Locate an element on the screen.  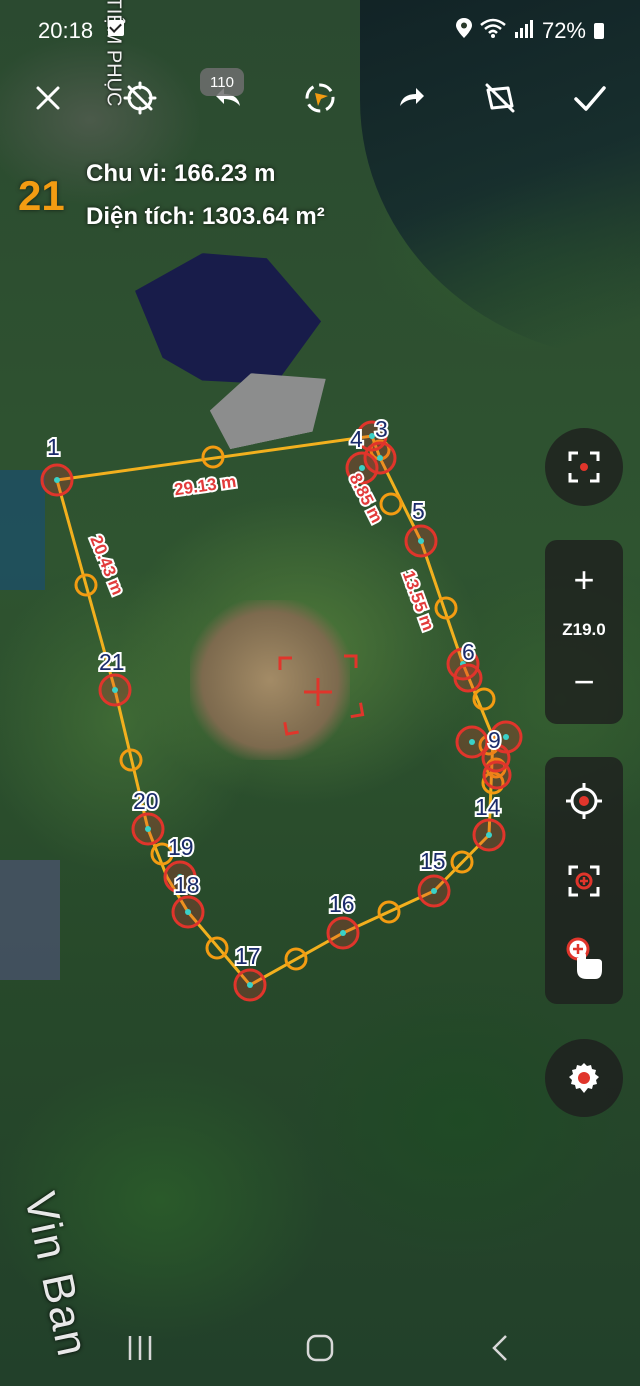
tools-panel is located at coordinates (584, 880).